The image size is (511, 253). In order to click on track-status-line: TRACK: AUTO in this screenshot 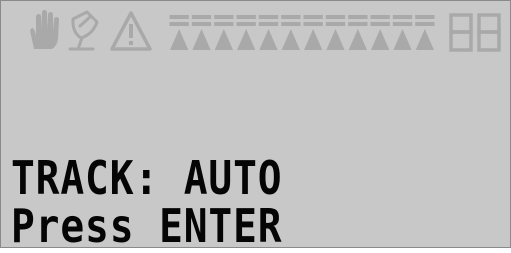, I will do `click(147, 178)`.